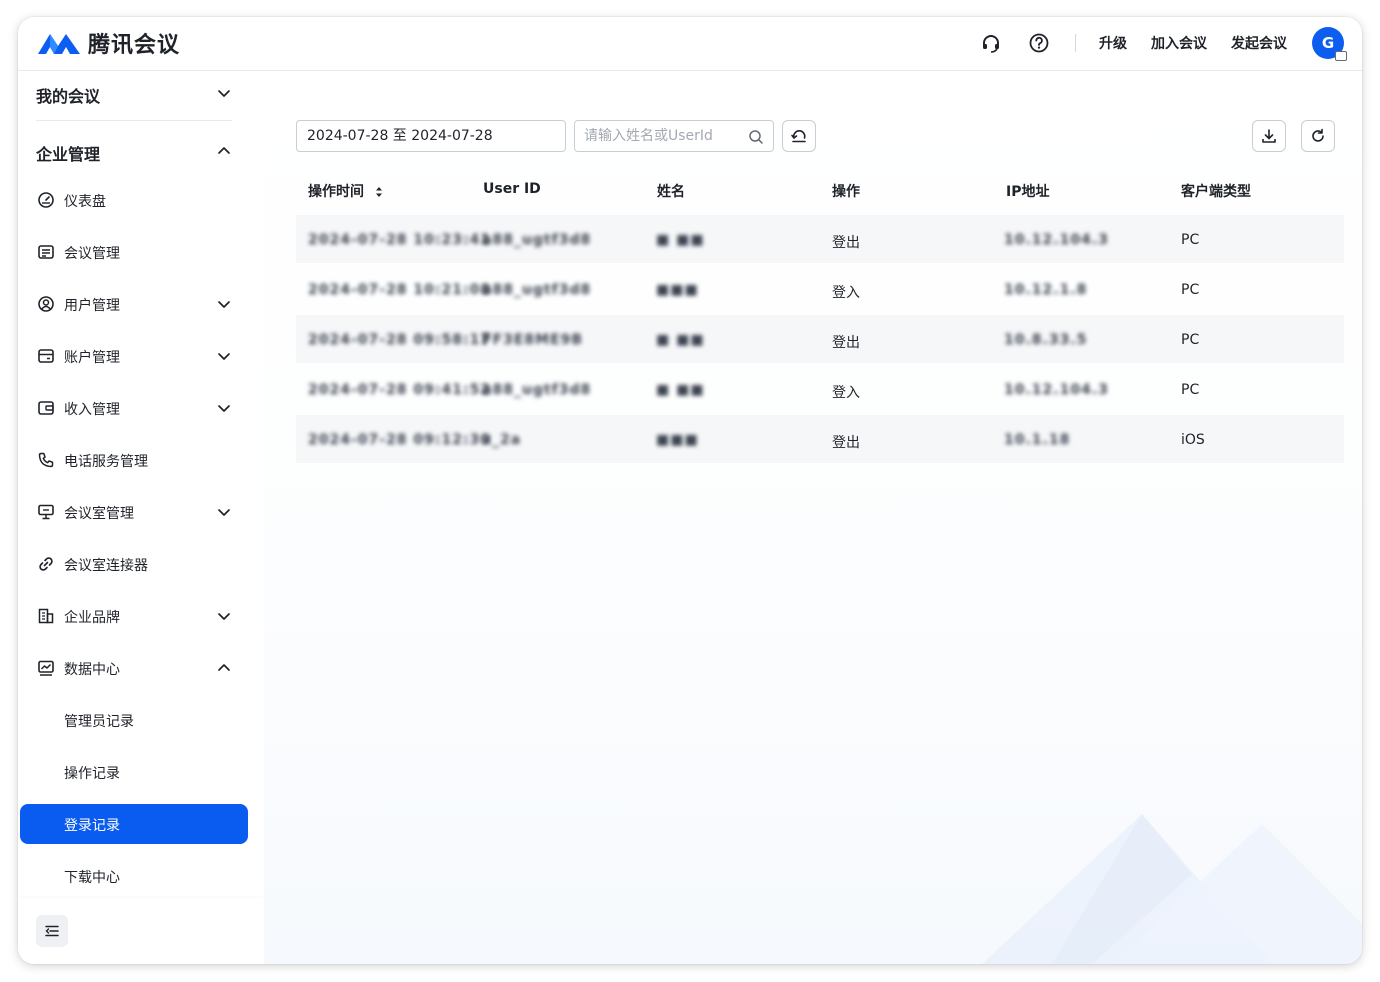 The height and width of the screenshot is (982, 1380). Describe the element at coordinates (846, 343) in the screenshot. I see `cell-action: 登出` at that location.